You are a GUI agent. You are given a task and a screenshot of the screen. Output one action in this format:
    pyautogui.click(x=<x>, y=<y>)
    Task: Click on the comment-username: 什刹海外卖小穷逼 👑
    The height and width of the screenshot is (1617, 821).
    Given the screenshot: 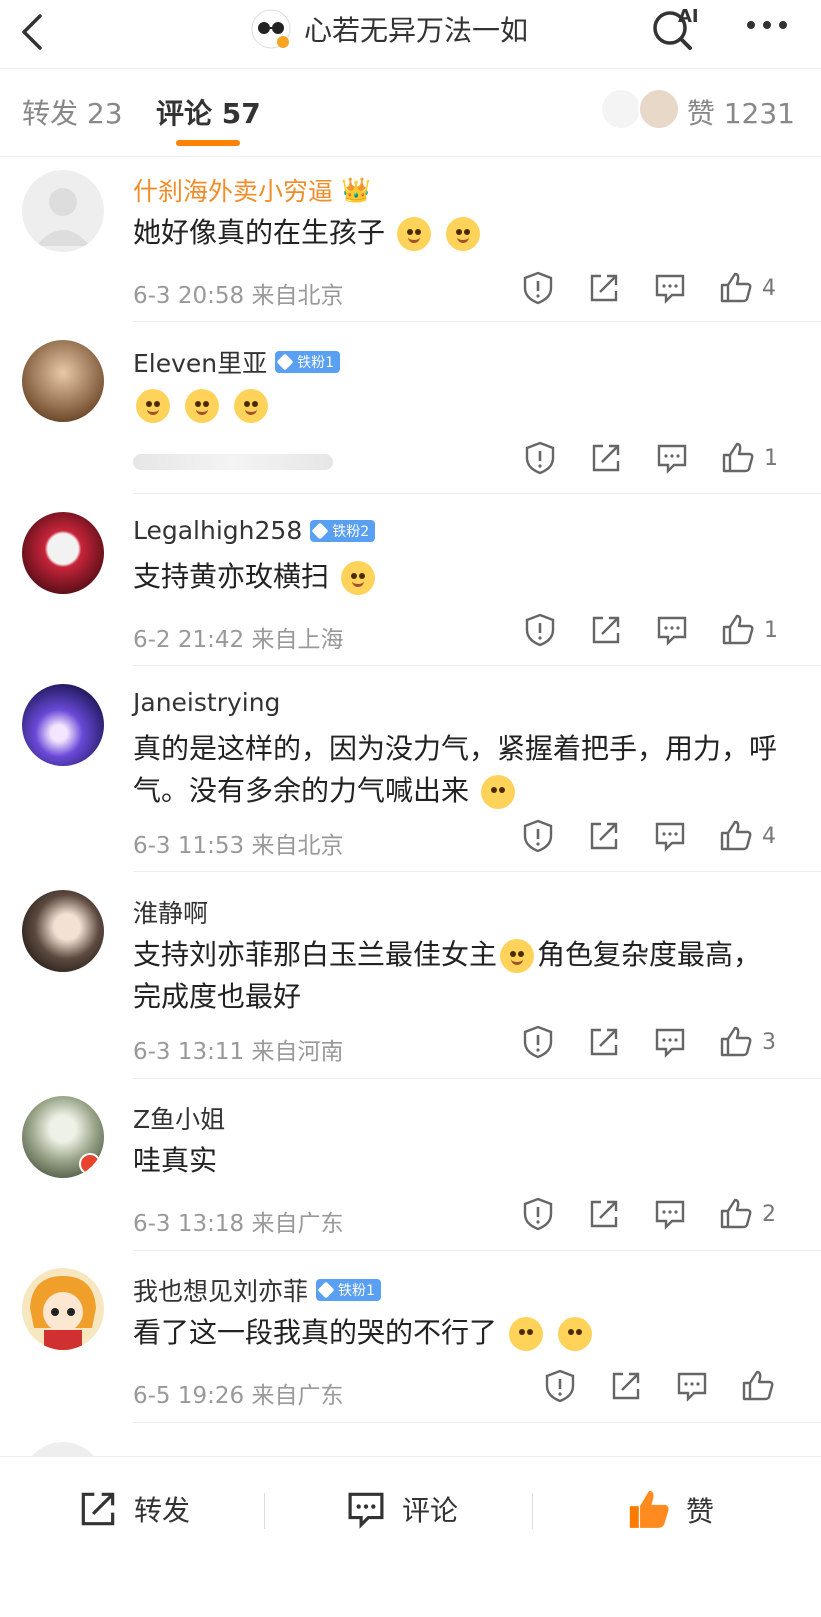 What is the action you would take?
    pyautogui.click(x=252, y=190)
    